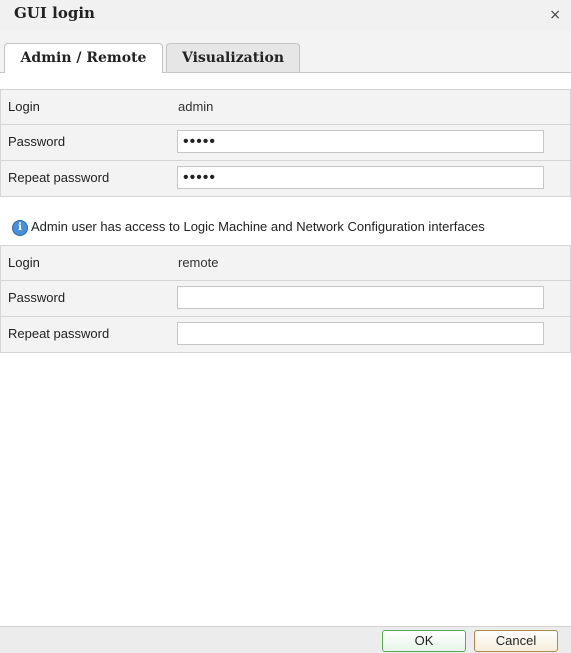 The width and height of the screenshot is (571, 653). I want to click on remote-login-value: remote, so click(198, 262).